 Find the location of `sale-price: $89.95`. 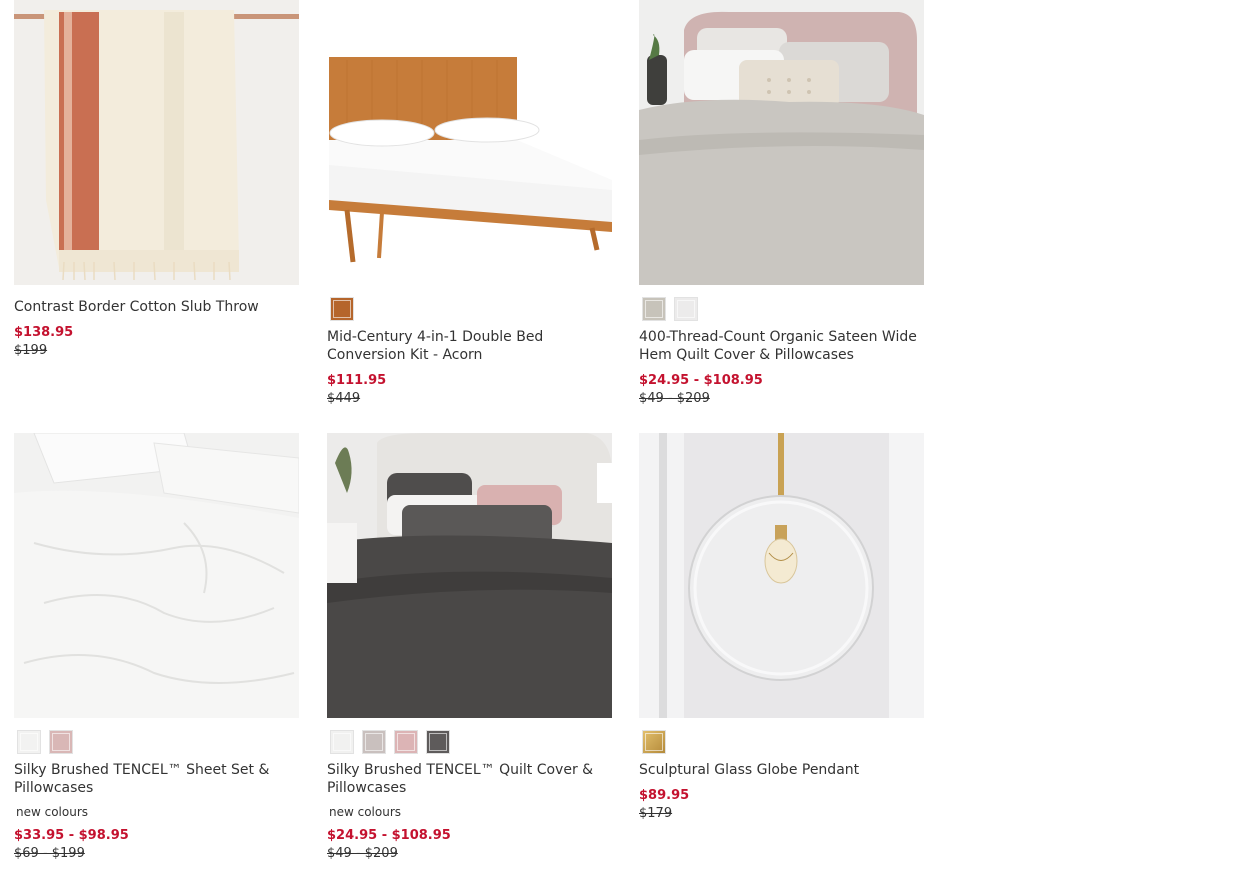

sale-price: $89.95 is located at coordinates (664, 795).